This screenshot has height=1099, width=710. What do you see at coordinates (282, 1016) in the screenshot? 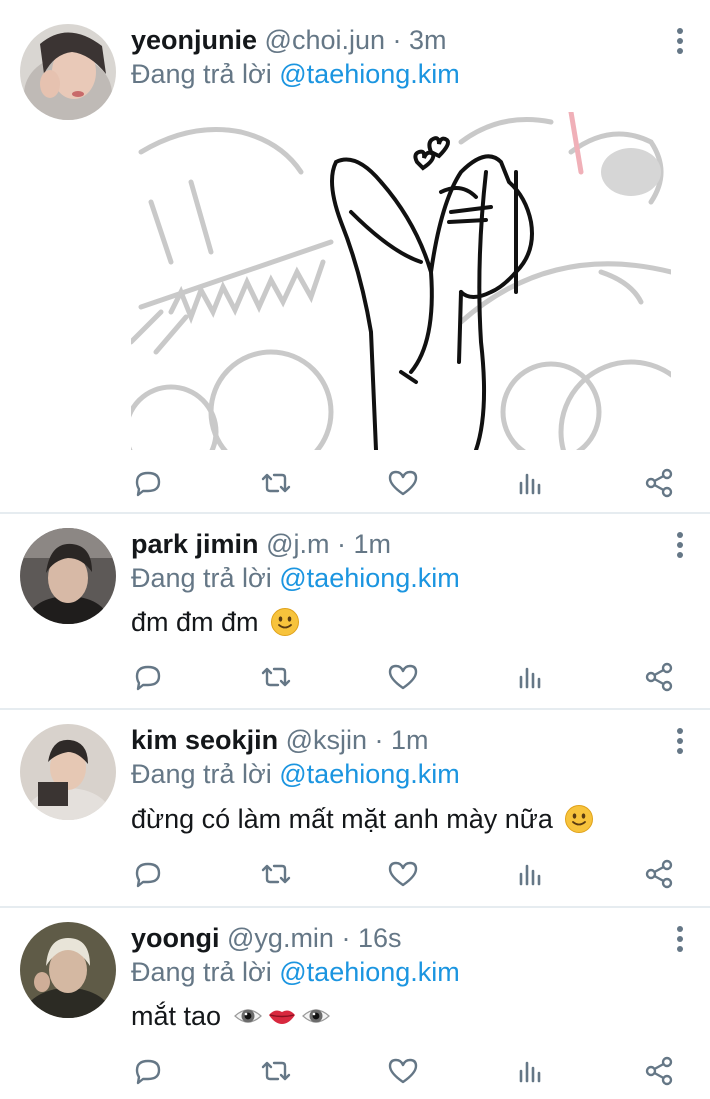
I see `mouth-icon` at bounding box center [282, 1016].